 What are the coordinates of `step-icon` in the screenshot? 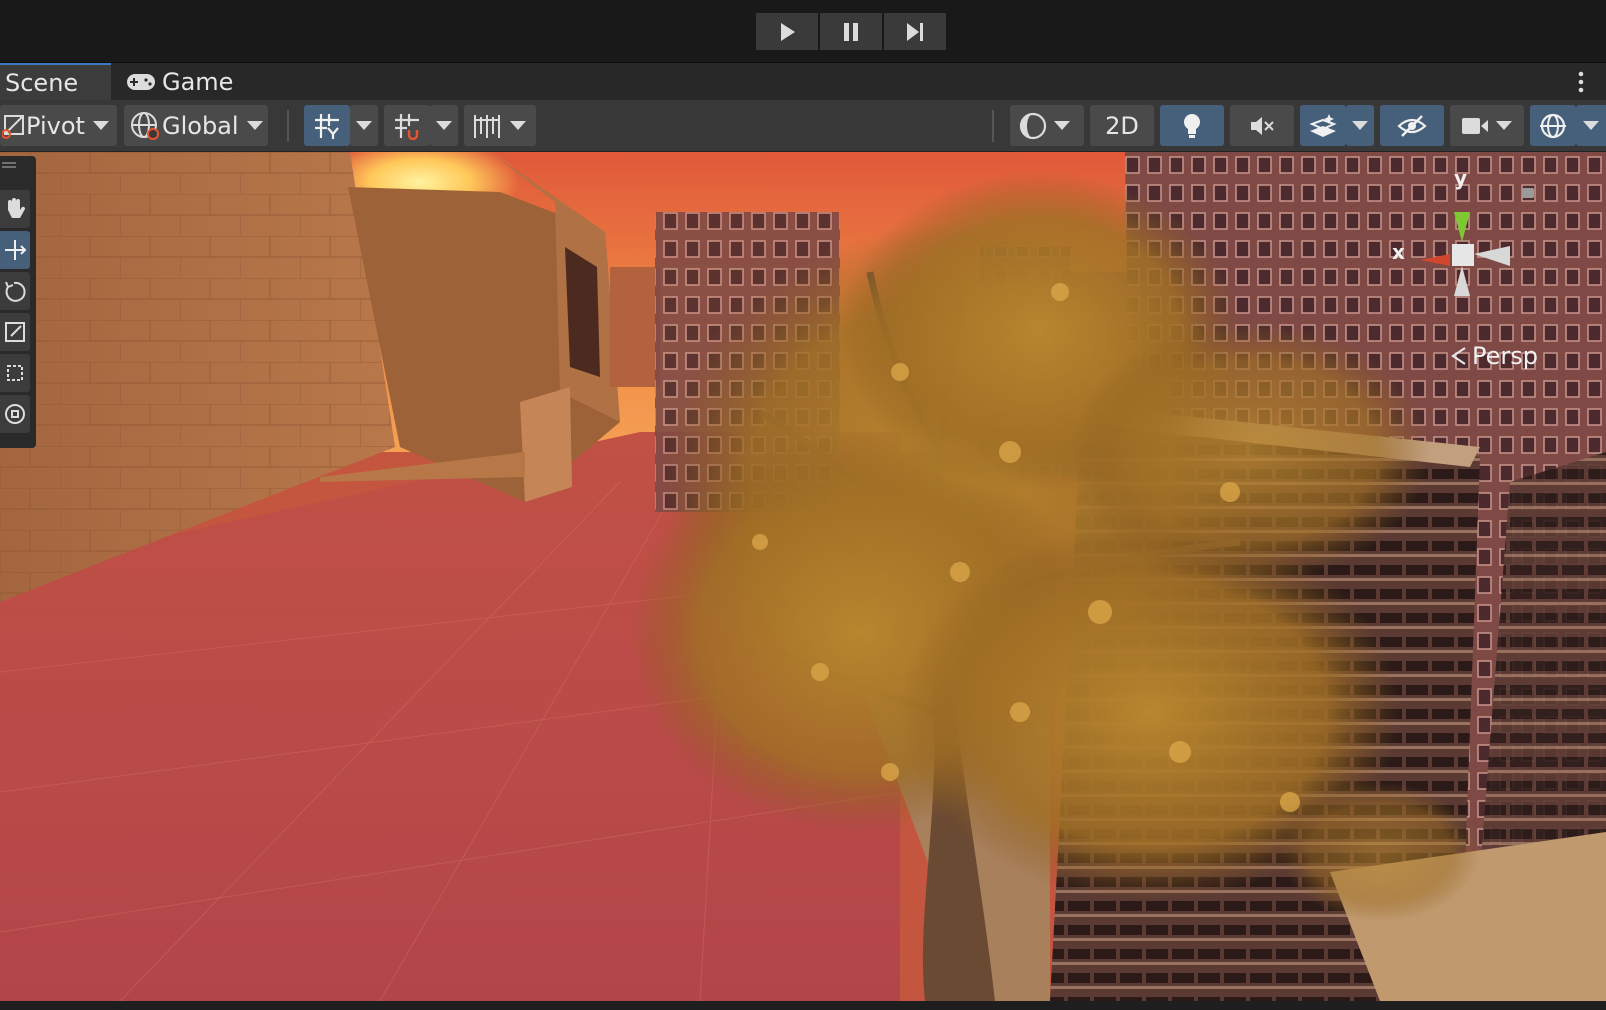 It's located at (915, 31).